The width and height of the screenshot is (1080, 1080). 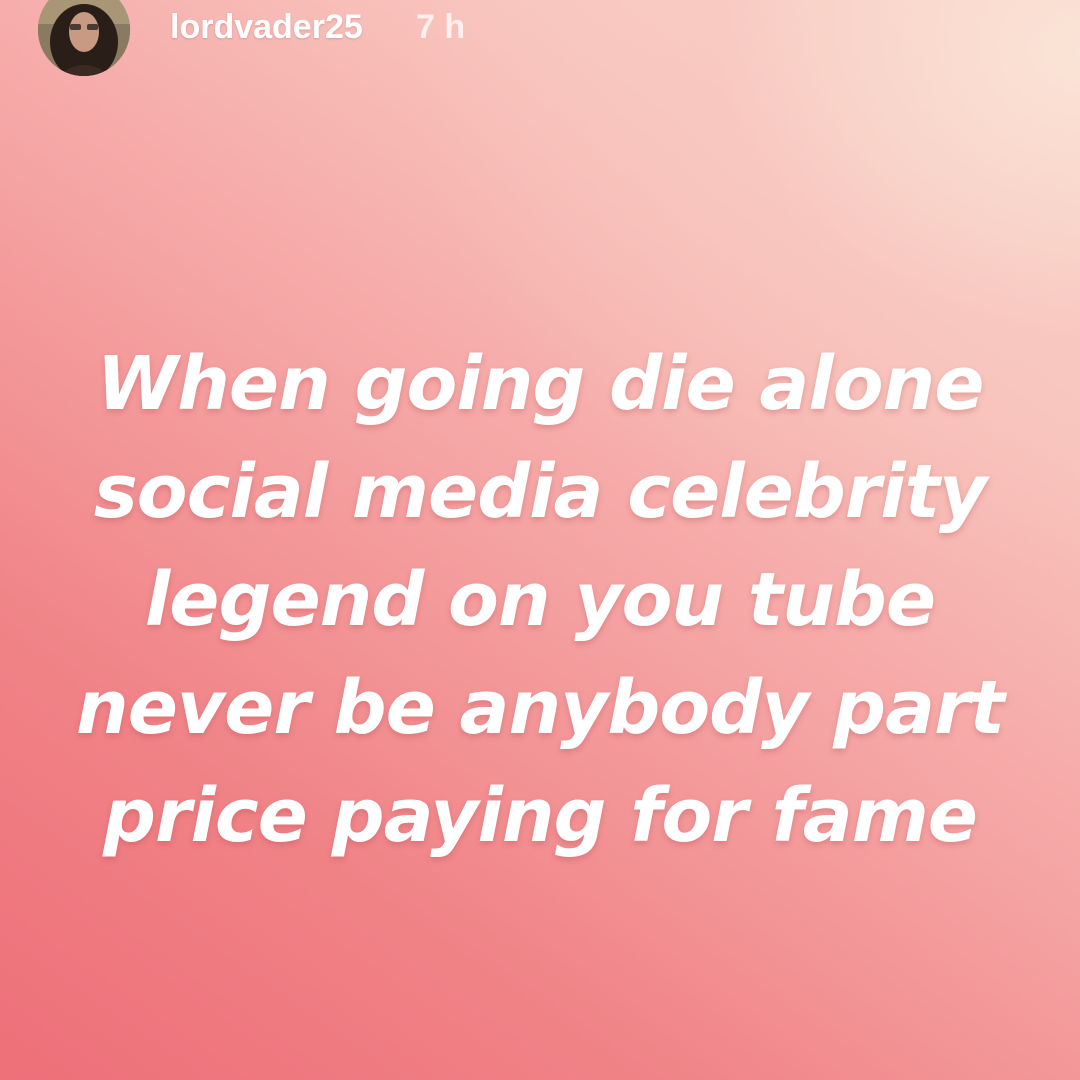 I want to click on story-text-line: price paying for fame, so click(x=540, y=816).